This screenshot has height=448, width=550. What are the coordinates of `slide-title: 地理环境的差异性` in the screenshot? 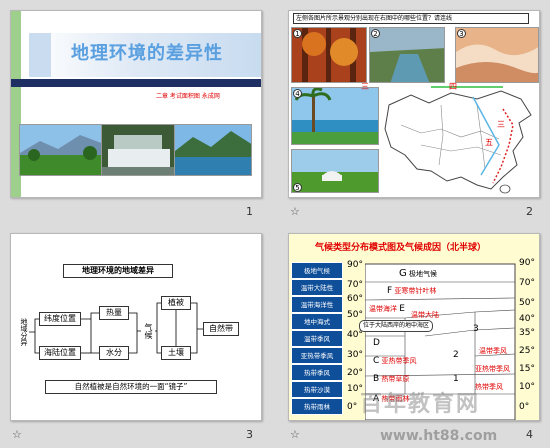 It's located at (147, 53).